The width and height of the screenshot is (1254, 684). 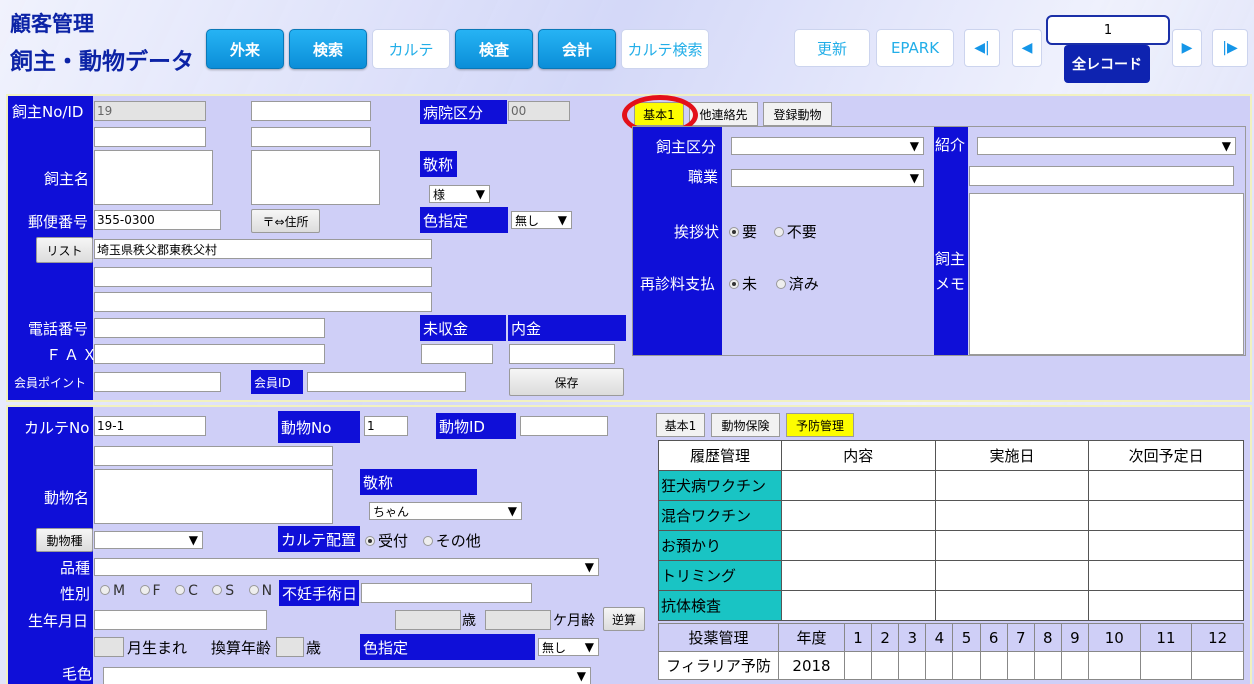 What do you see at coordinates (180, 620) in the screenshot?
I see `birth-input` at bounding box center [180, 620].